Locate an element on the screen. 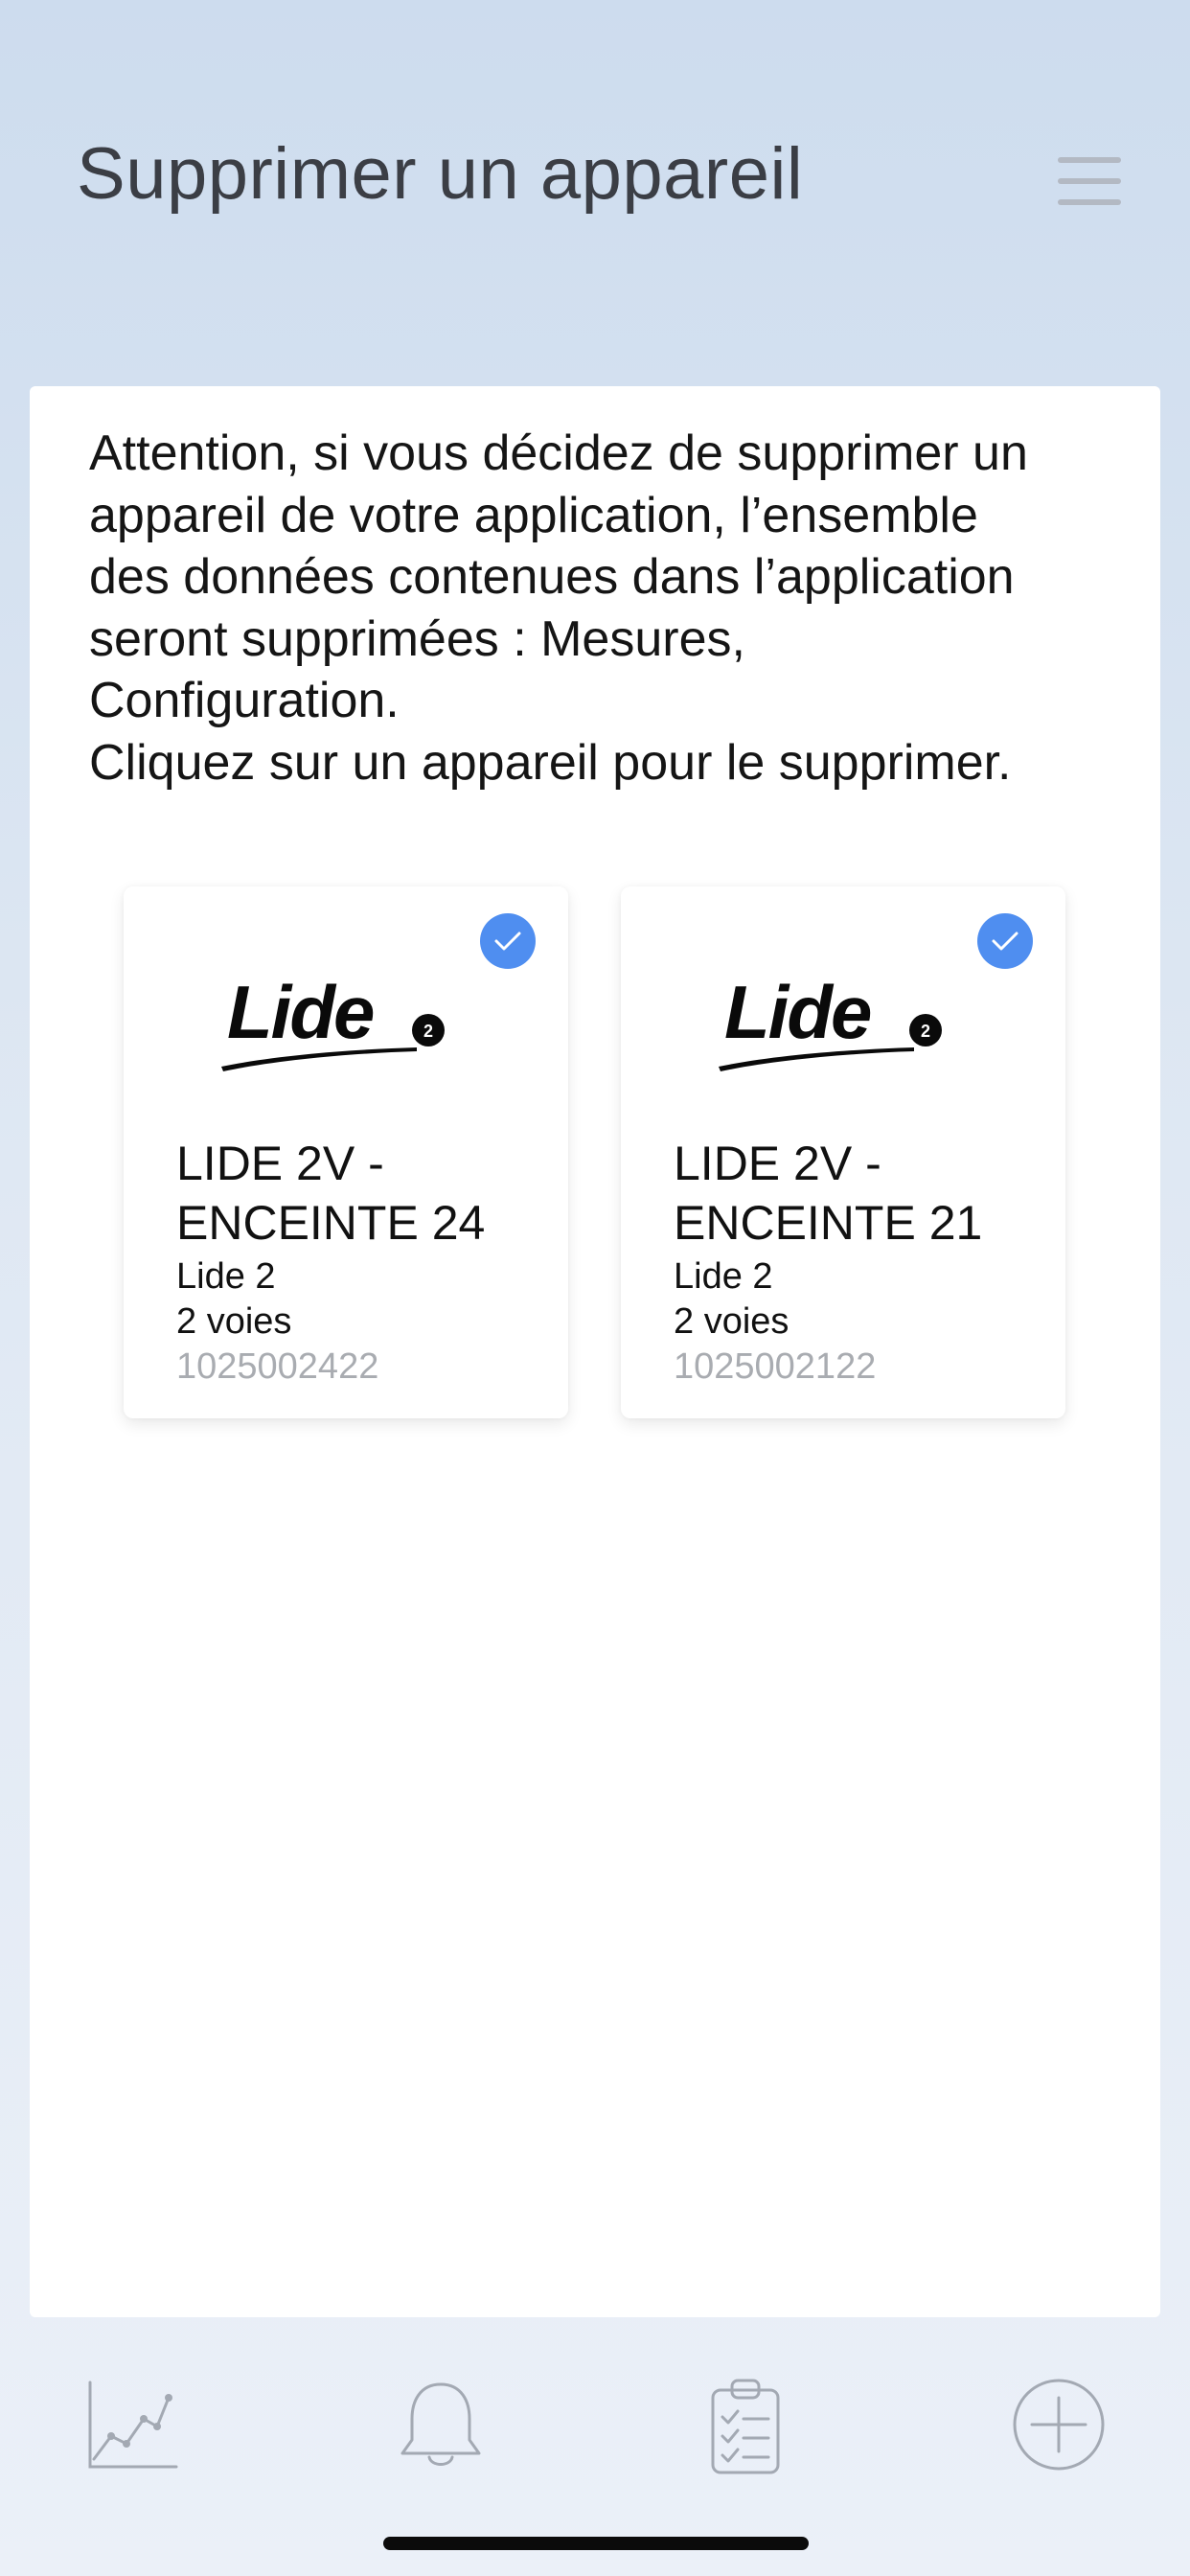 The width and height of the screenshot is (1190, 2576). device-name: LIDE 2V - ENCEINTE 21 is located at coordinates (866, 1193).